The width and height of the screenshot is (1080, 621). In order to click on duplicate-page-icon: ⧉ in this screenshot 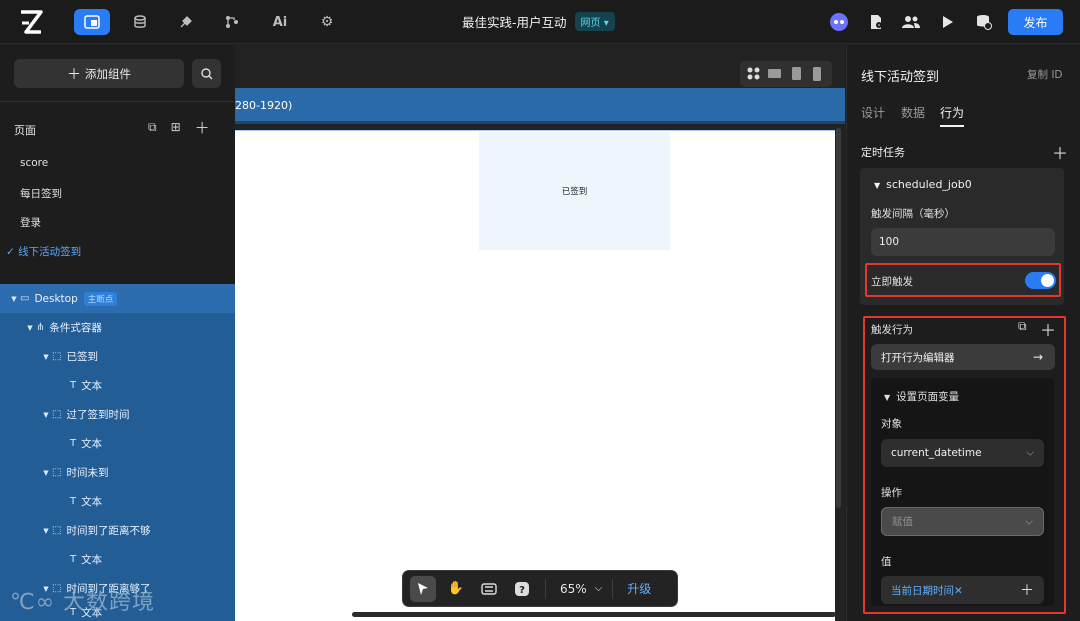, I will do `click(152, 129)`.